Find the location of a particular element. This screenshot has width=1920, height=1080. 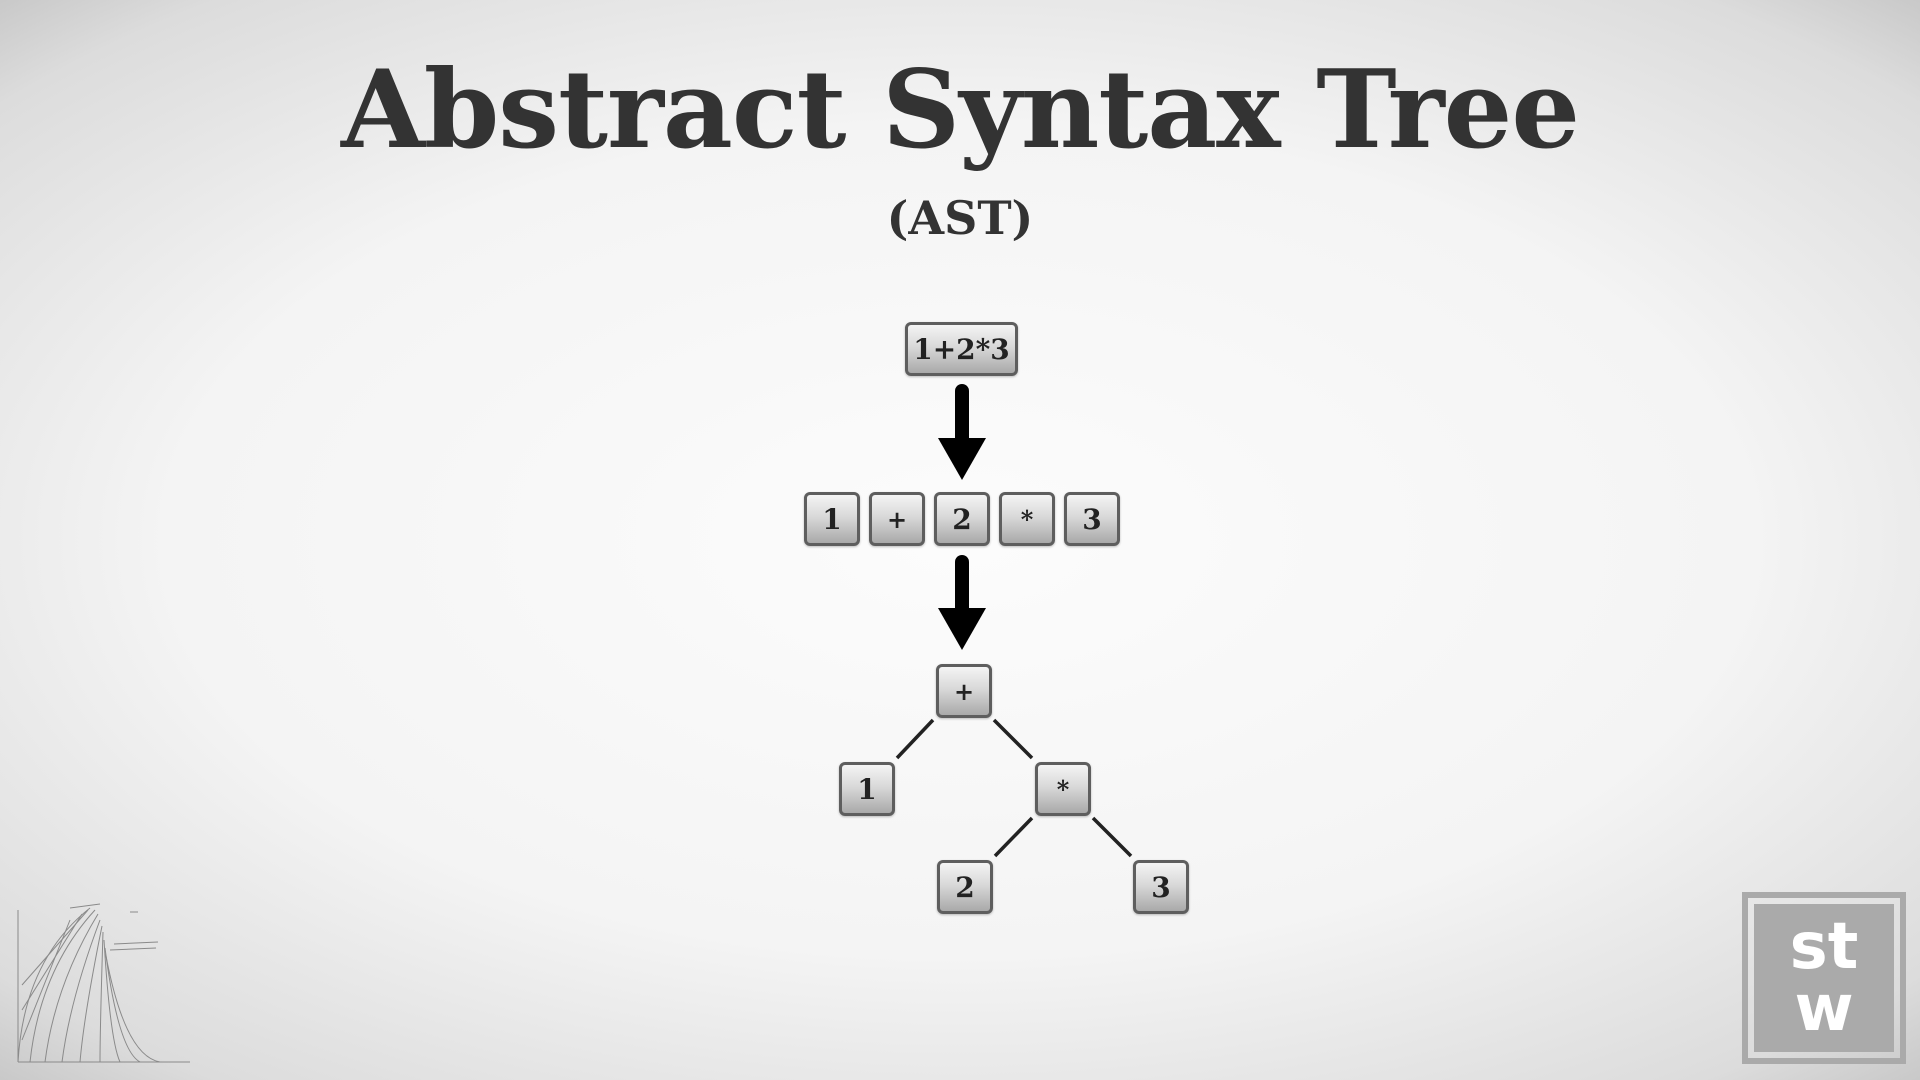

token-node: + is located at coordinates (897, 519).